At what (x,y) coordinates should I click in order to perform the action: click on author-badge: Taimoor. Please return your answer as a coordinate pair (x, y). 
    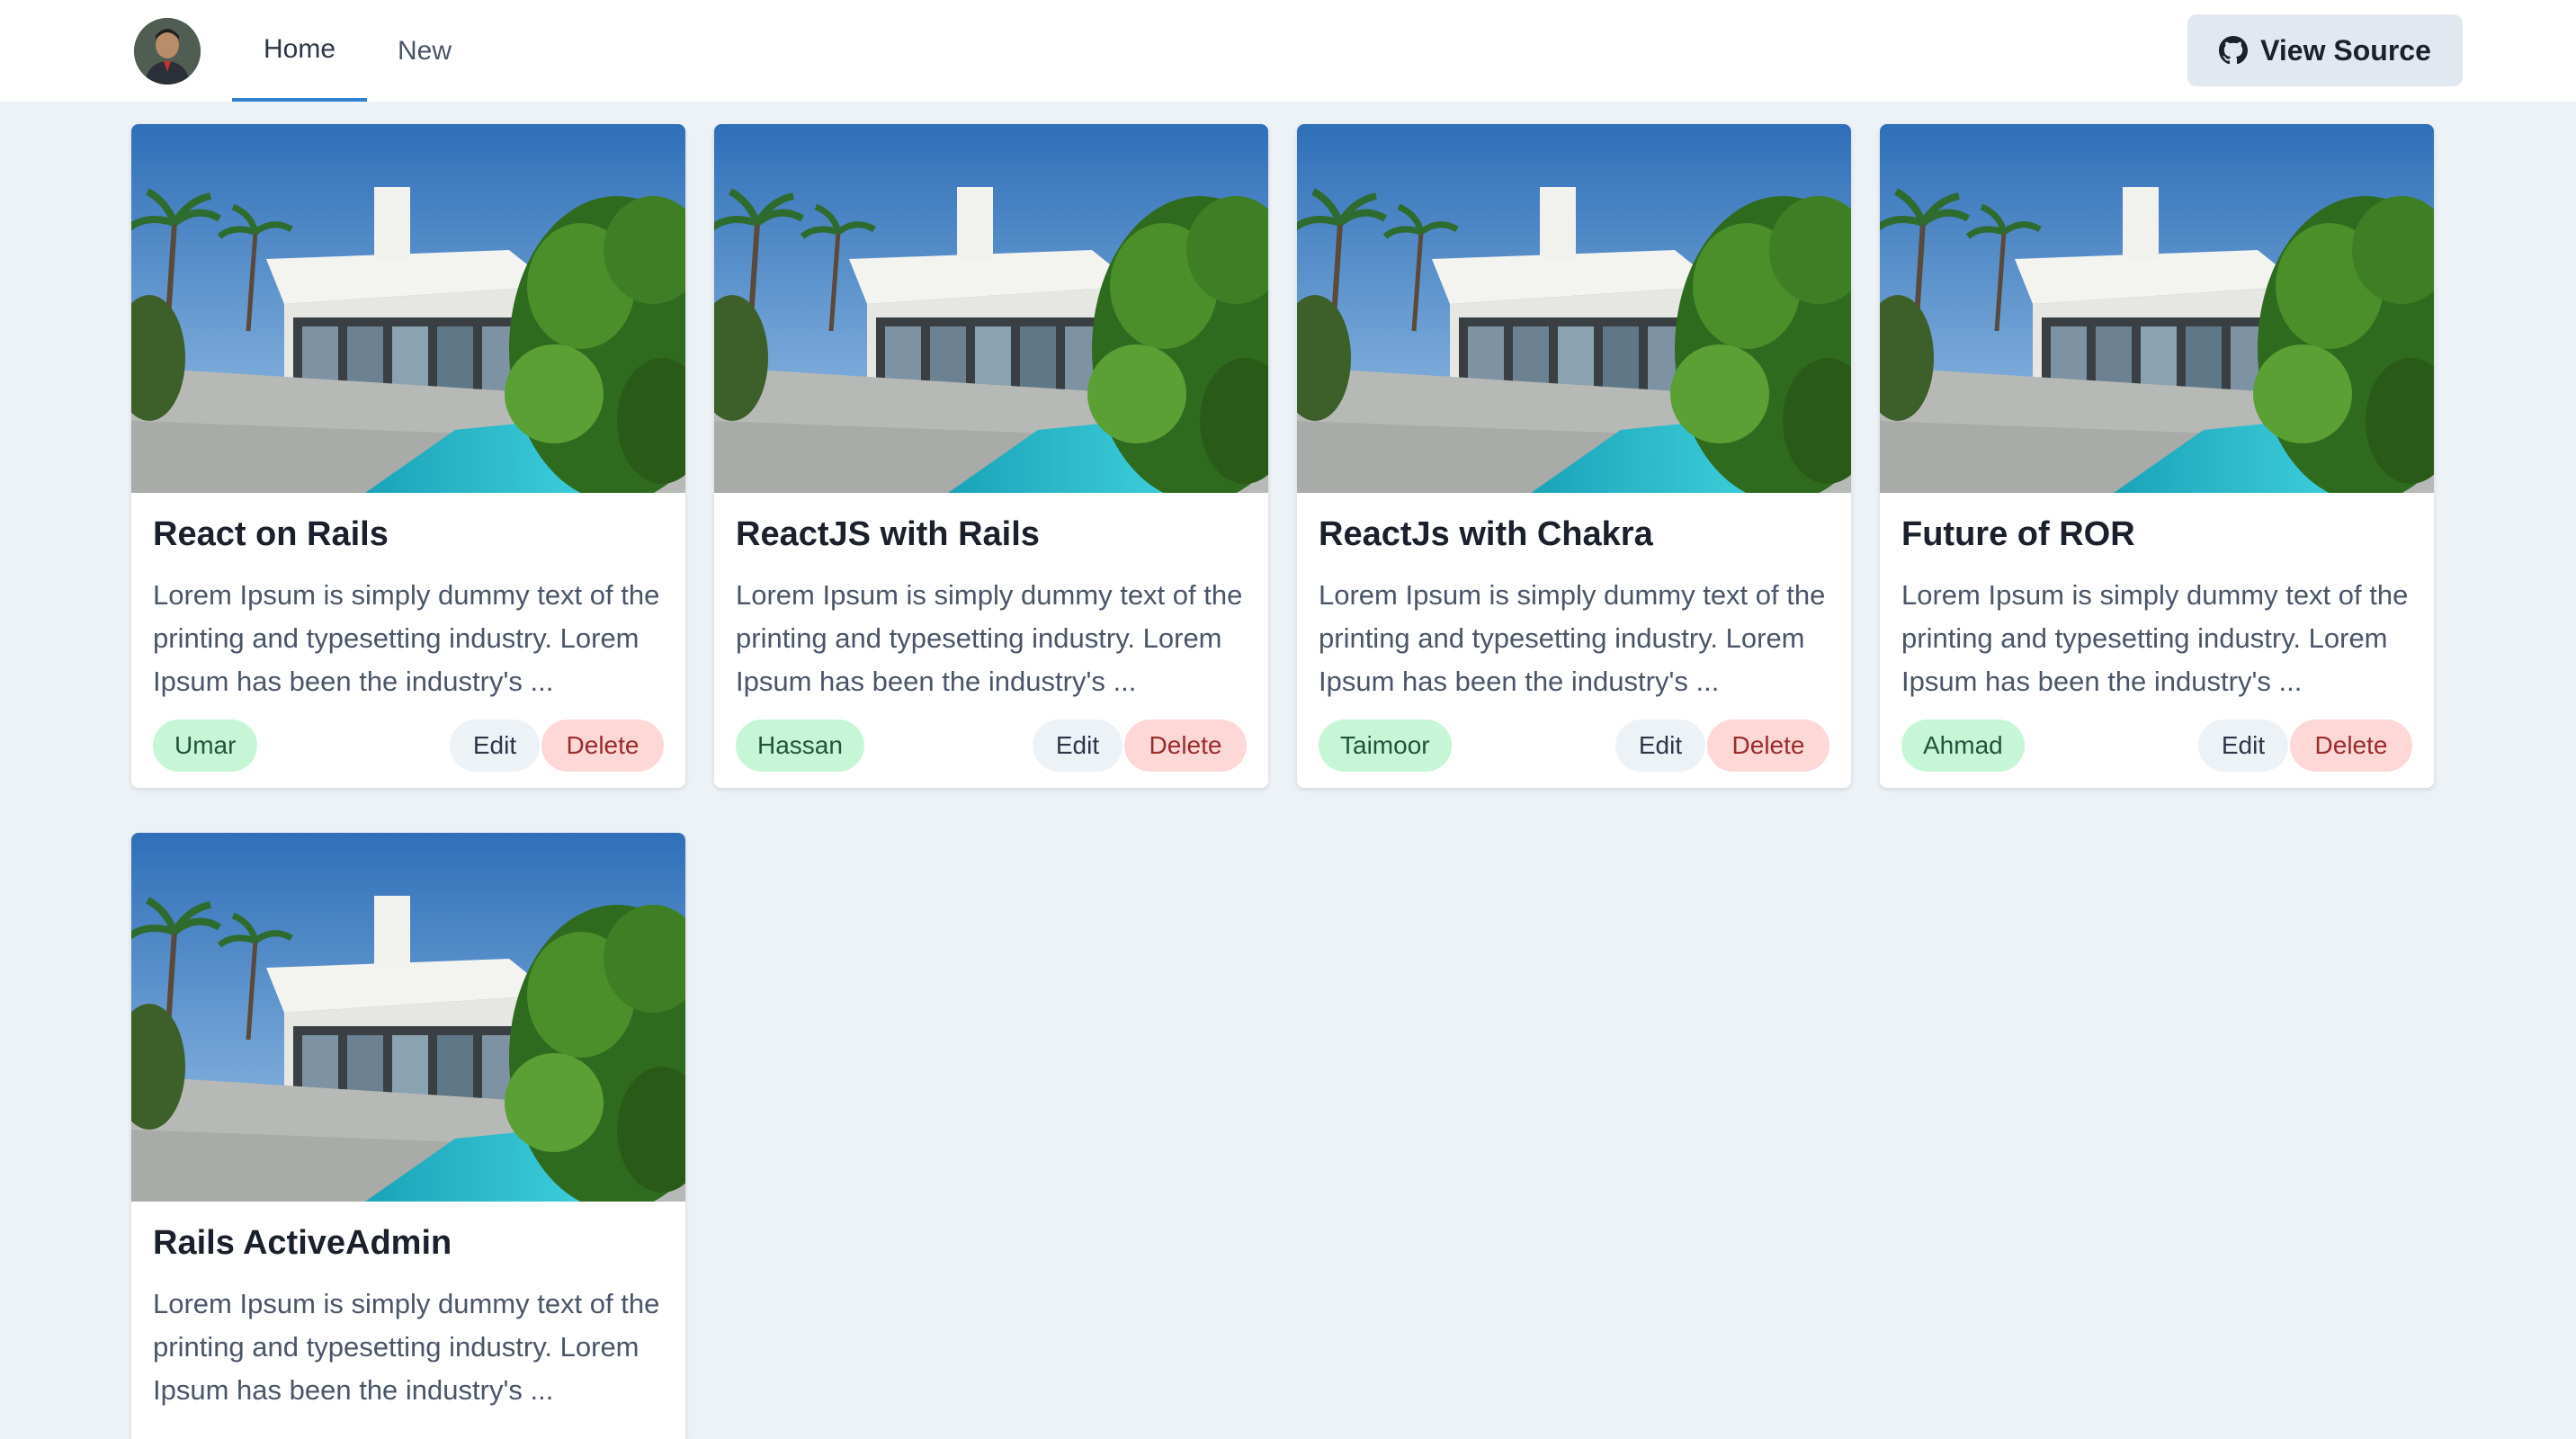
    Looking at the image, I should click on (1385, 746).